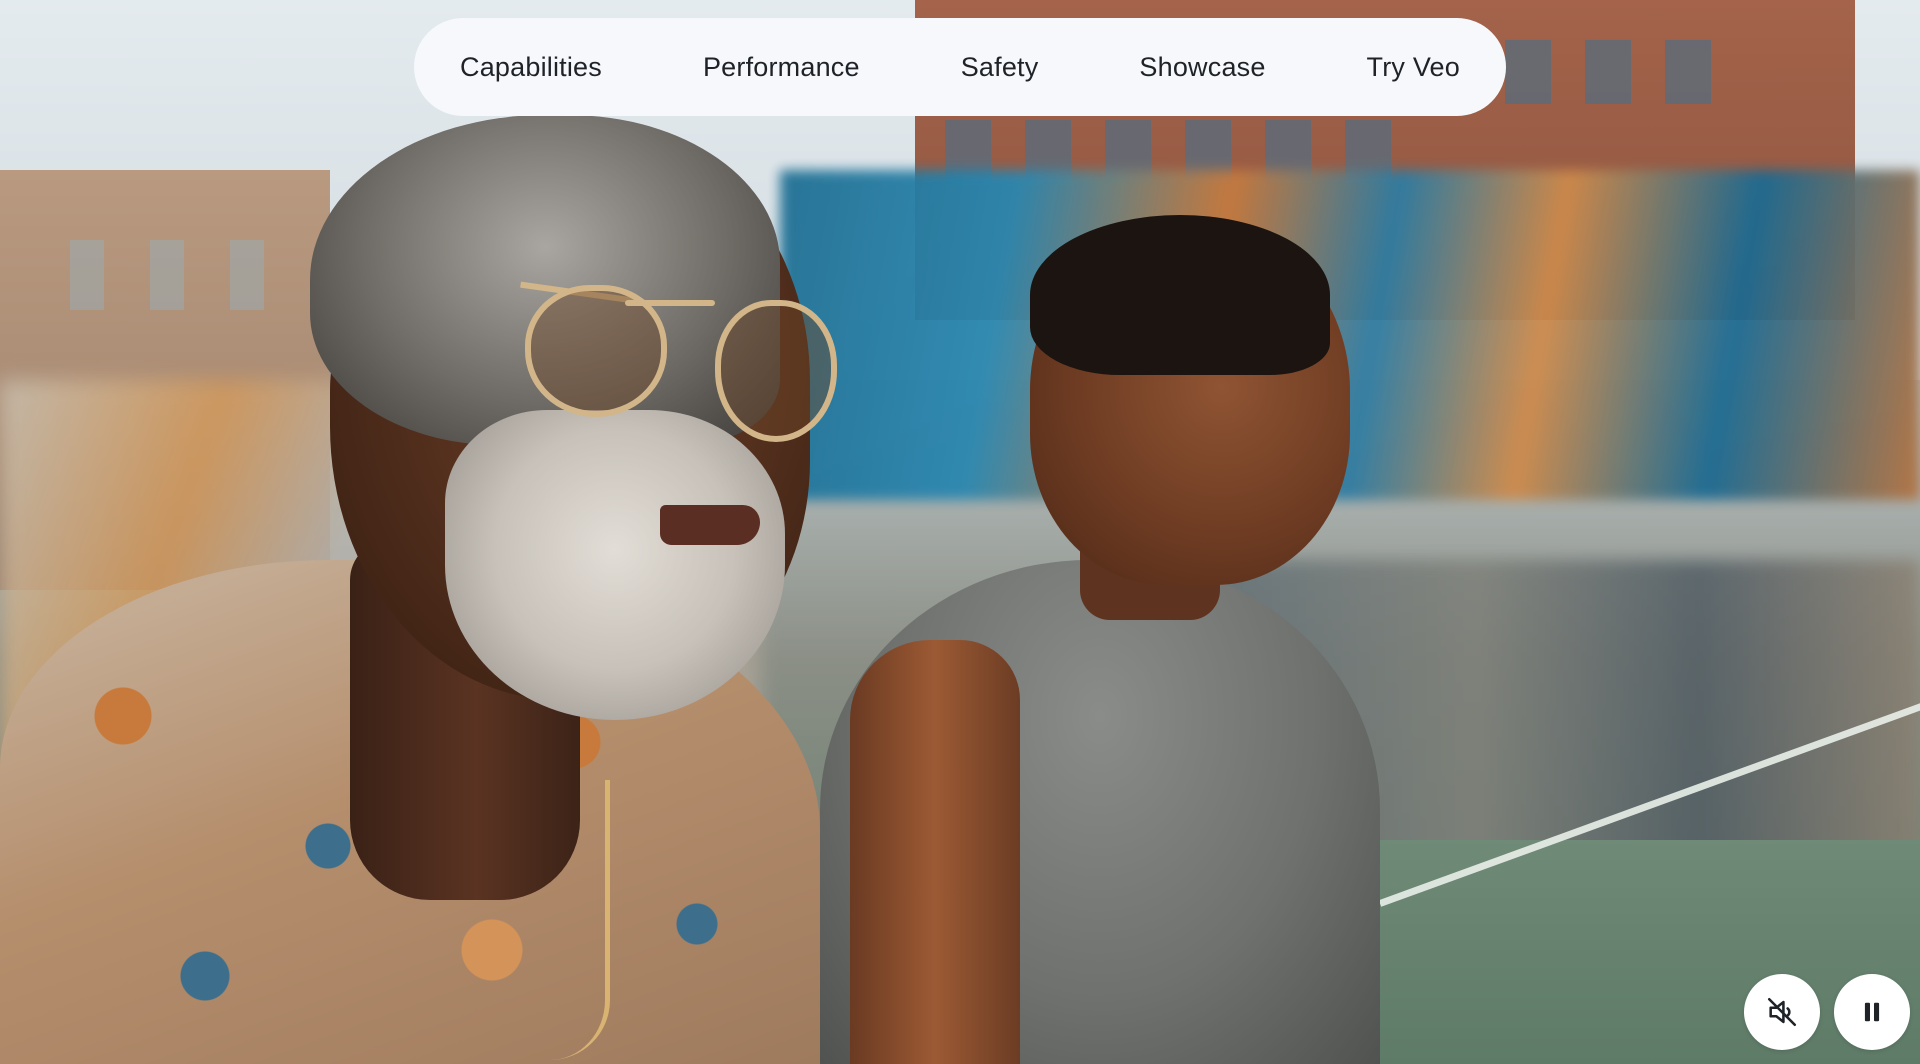 Image resolution: width=1920 pixels, height=1064 pixels. I want to click on video-glasses-bridge, so click(670, 303).